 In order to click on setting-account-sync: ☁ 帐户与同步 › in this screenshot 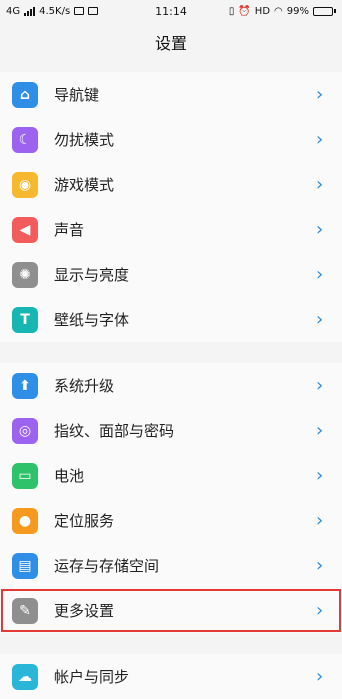, I will do `click(171, 676)`.